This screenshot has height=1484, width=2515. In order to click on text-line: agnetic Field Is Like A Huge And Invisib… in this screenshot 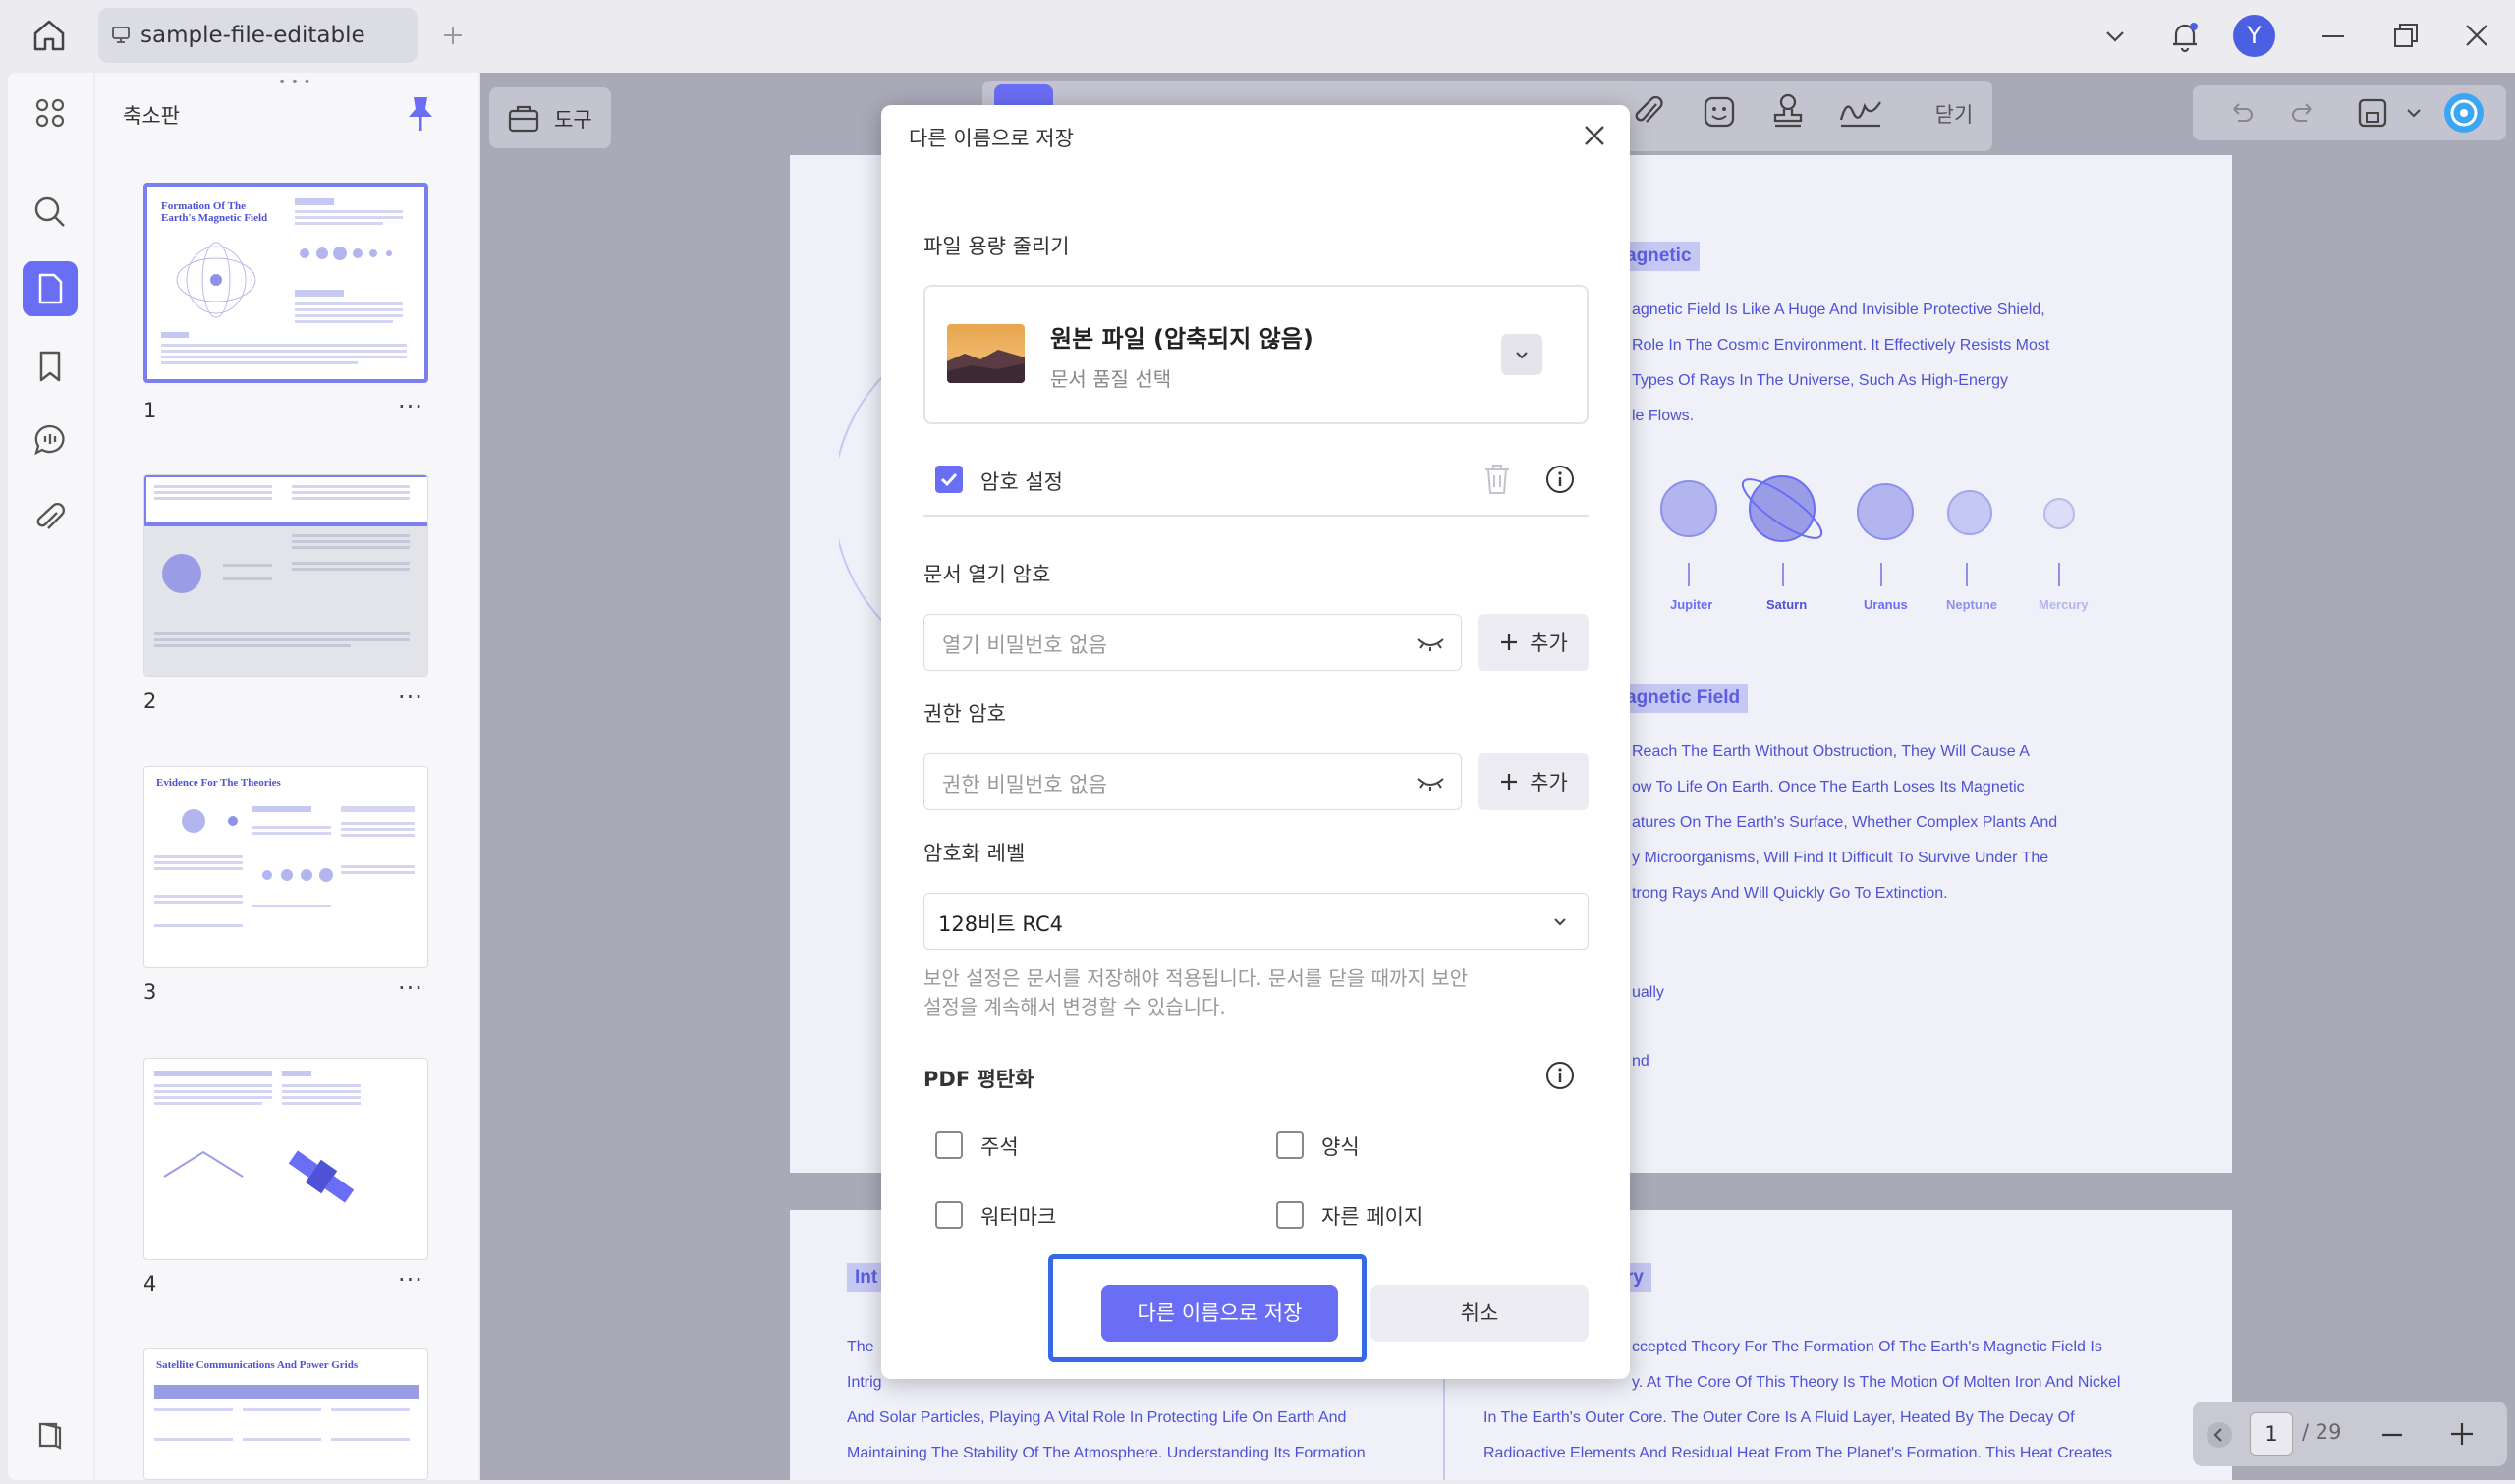, I will do `click(1838, 310)`.